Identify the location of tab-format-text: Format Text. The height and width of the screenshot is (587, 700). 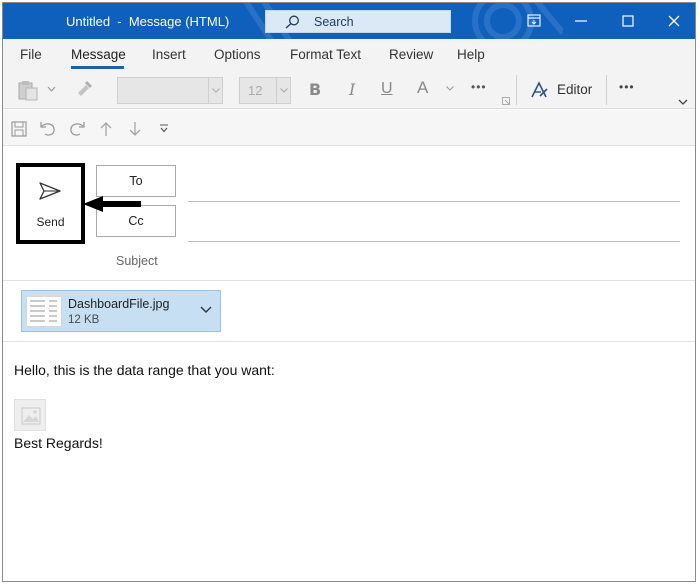
(325, 54).